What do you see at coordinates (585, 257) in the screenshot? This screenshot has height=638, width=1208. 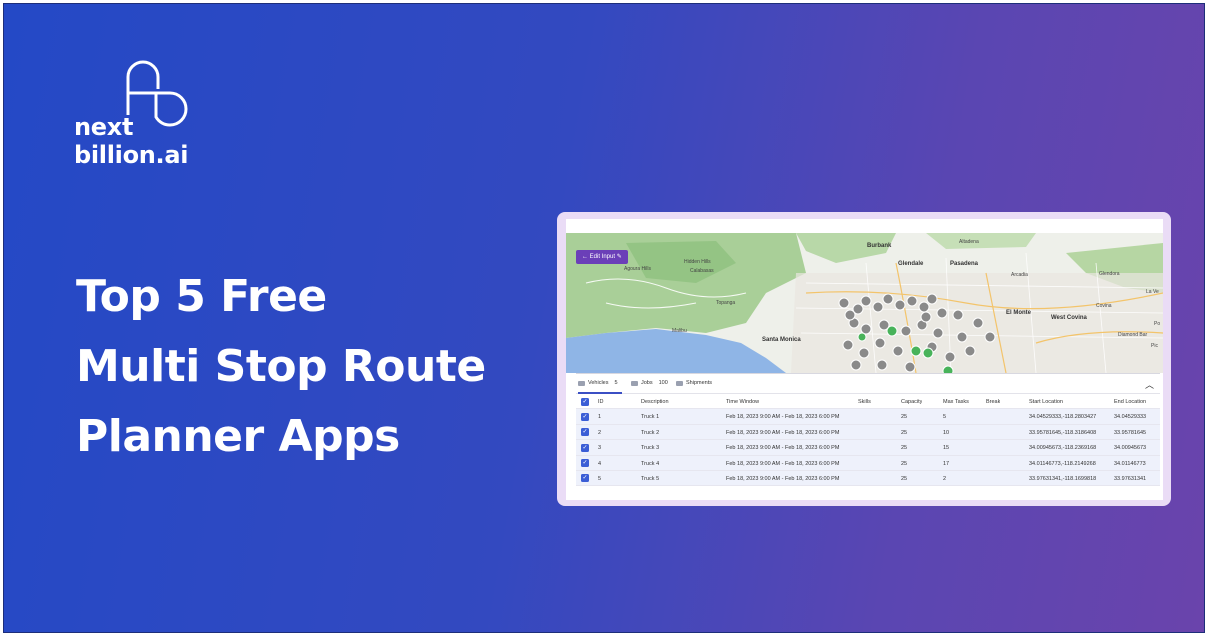 I see `back-arrow-icon: ←` at bounding box center [585, 257].